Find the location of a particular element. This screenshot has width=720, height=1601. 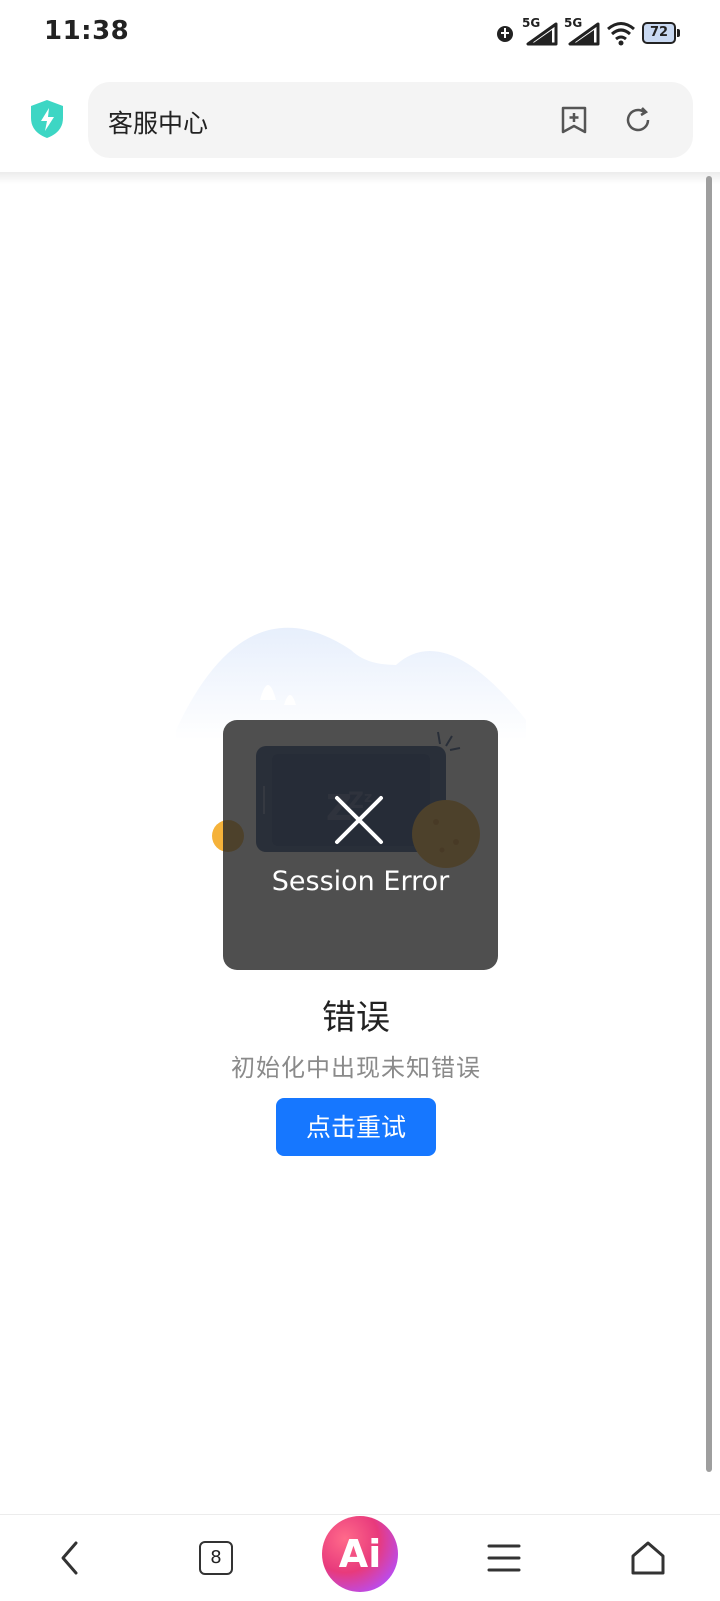

network-type-1: 5G is located at coordinates (531, 23).